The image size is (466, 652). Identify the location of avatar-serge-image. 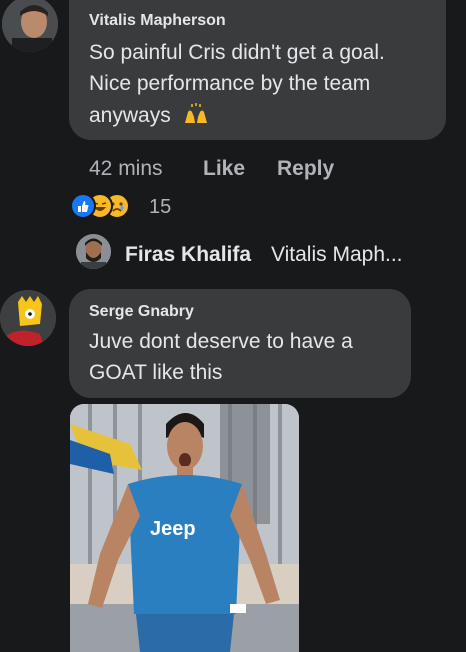
(28, 318).